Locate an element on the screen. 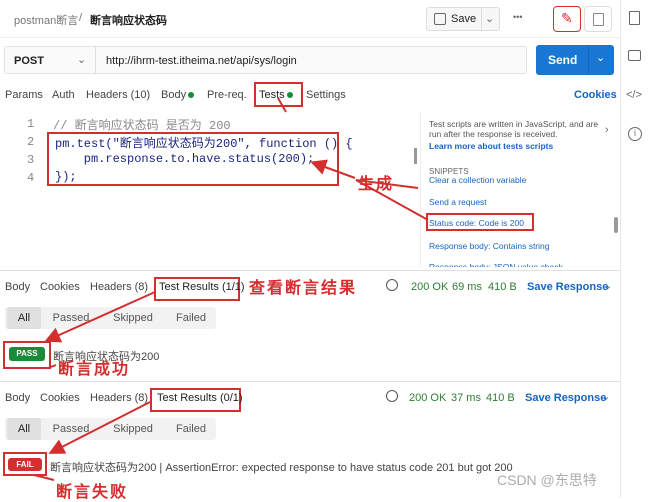 Image resolution: width=648 pixels, height=502 pixels. comment-icon is located at coordinates (634, 55).